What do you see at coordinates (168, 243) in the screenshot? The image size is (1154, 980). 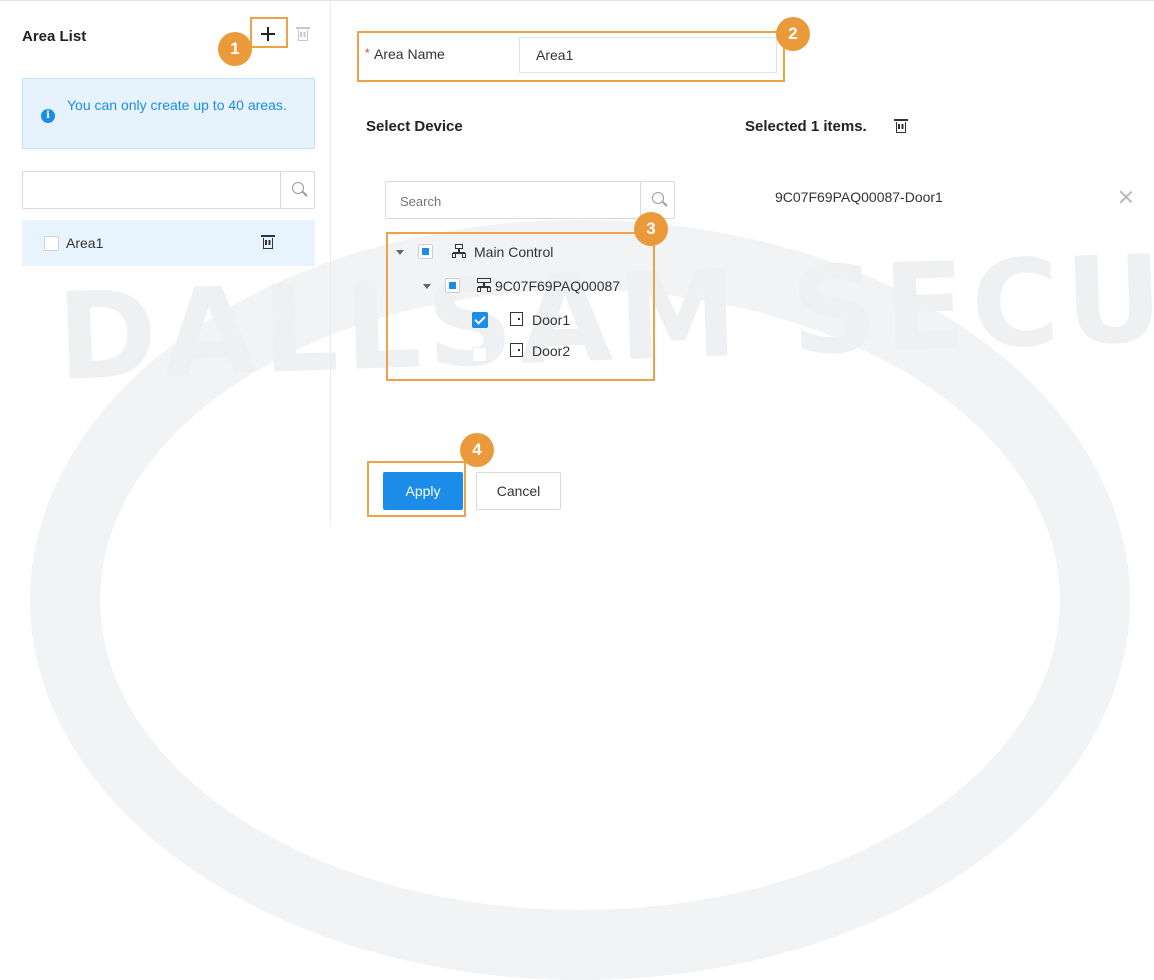 I see `area-list-item: Area1` at bounding box center [168, 243].